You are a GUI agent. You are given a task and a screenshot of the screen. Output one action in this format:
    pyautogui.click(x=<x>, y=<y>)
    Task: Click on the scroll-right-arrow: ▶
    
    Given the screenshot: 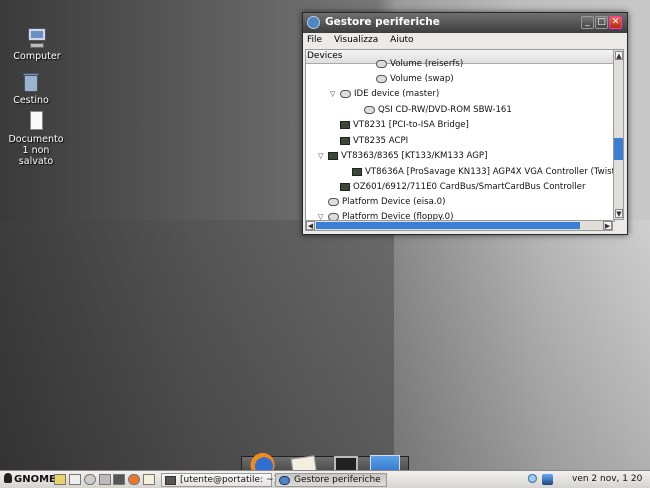 What is the action you would take?
    pyautogui.click(x=607, y=225)
    